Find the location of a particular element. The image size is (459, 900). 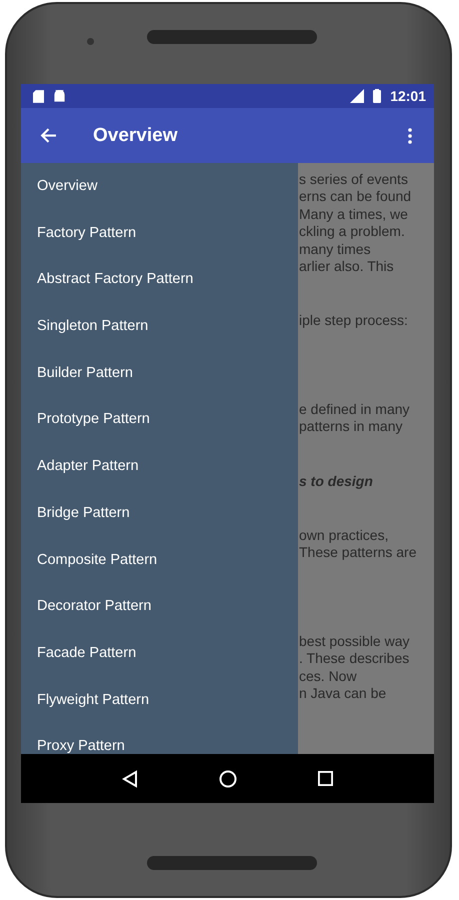

drawer-item: Decorator Pattern is located at coordinates (159, 620).